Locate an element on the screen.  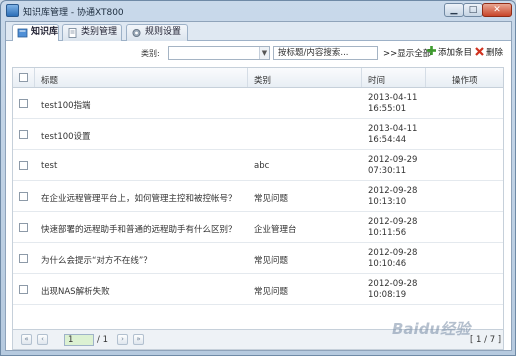
table-row: 为什么会提示“对方不在线”？ 常见问题 2012-09-28 10:10:46 is located at coordinates (258, 258).